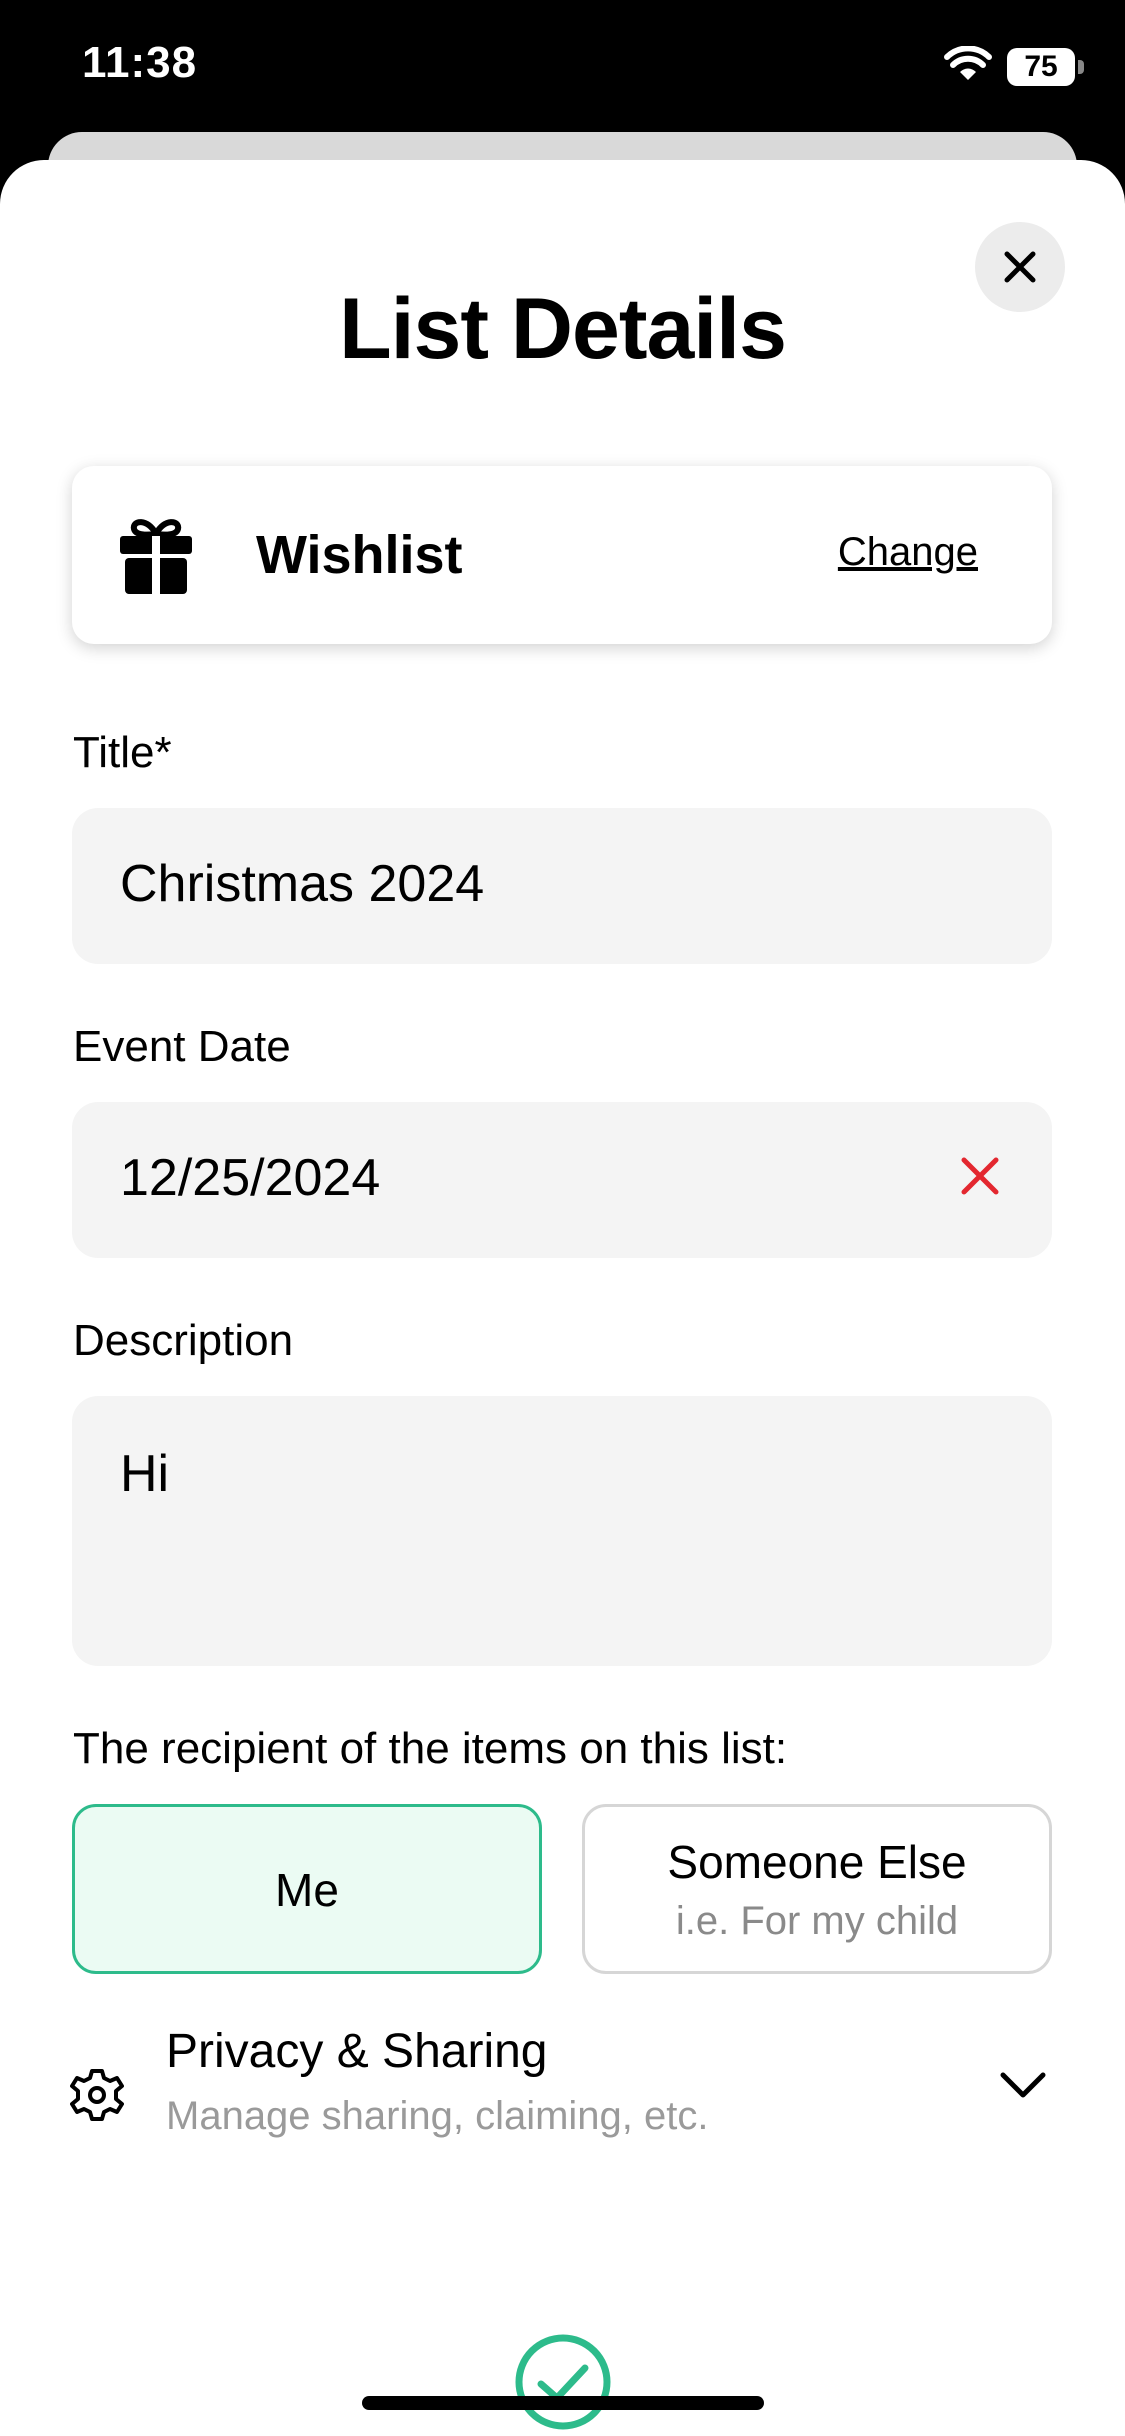 Image resolution: width=1125 pixels, height=2436 pixels. Describe the element at coordinates (562, 1180) in the screenshot. I see `event-date-input: 12/25/2024` at that location.